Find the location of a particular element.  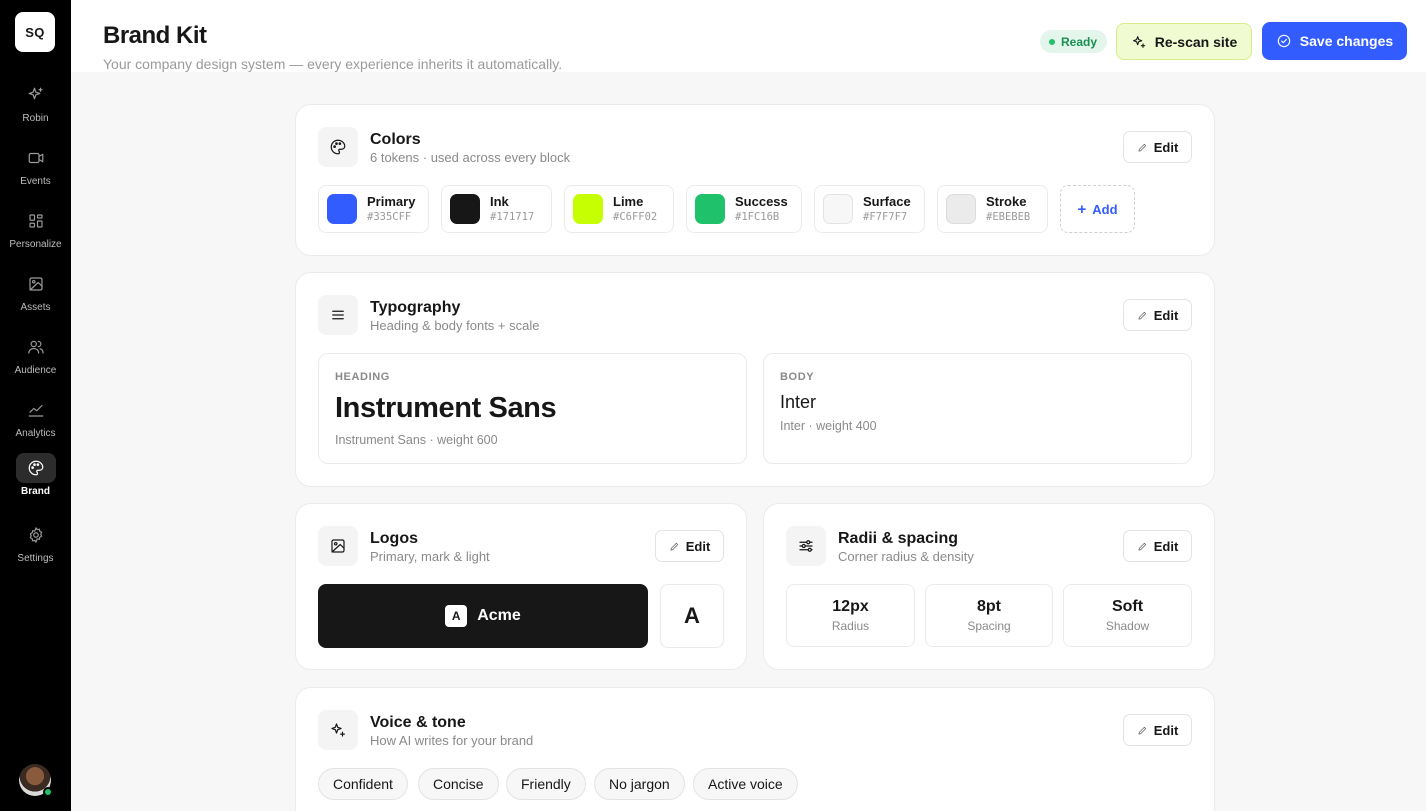

card-subtitle: Corner radius & density is located at coordinates (906, 556).